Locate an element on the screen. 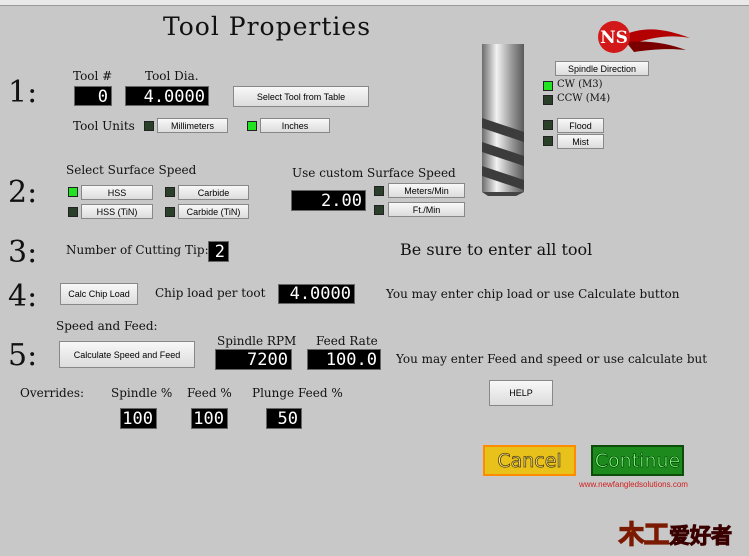 The image size is (749, 556). endmill-image is located at coordinates (503, 120).